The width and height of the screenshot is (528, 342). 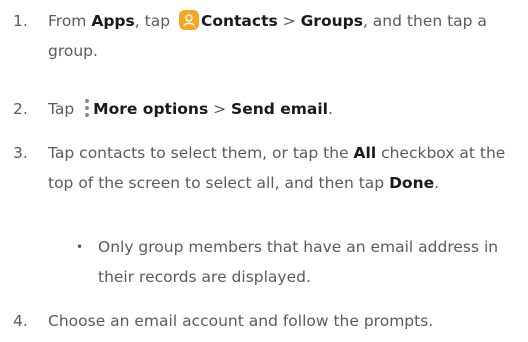 What do you see at coordinates (20, 21) in the screenshot?
I see `step-number: 1.` at bounding box center [20, 21].